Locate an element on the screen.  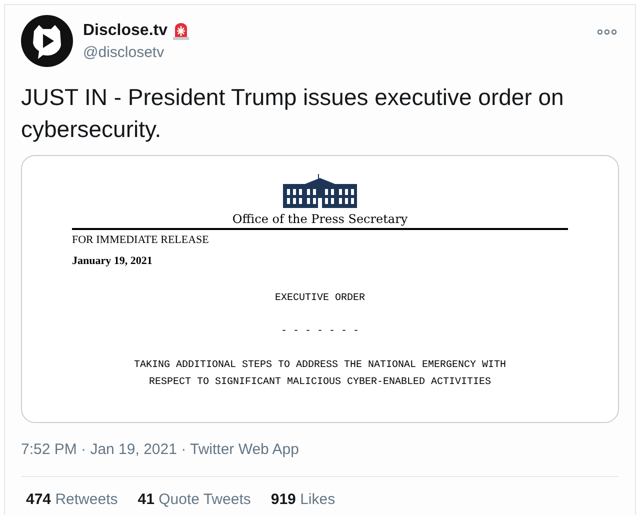
tweet-text: JUST IN - President Trump issues executive order on cybersecurity. is located at coordinates (293, 113).